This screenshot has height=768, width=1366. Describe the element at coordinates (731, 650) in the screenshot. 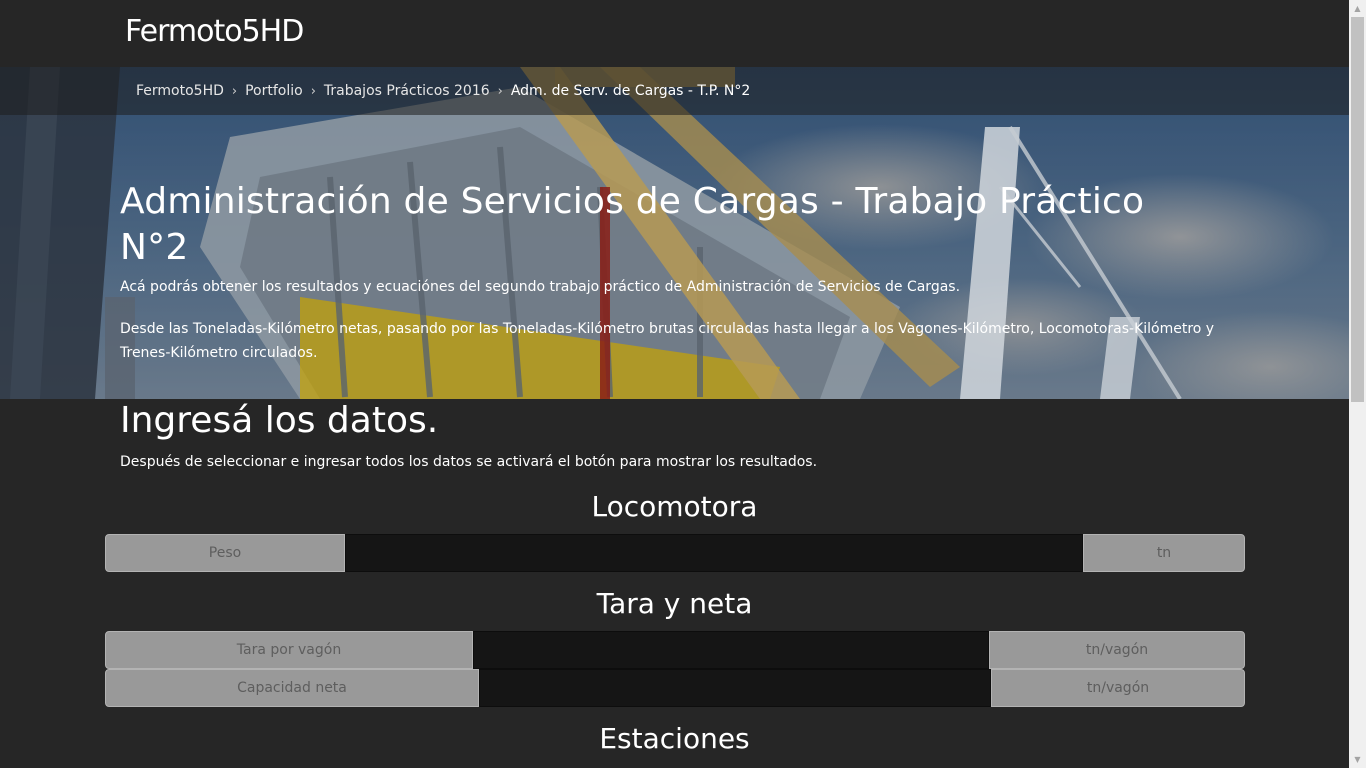

I see `tara-input` at that location.